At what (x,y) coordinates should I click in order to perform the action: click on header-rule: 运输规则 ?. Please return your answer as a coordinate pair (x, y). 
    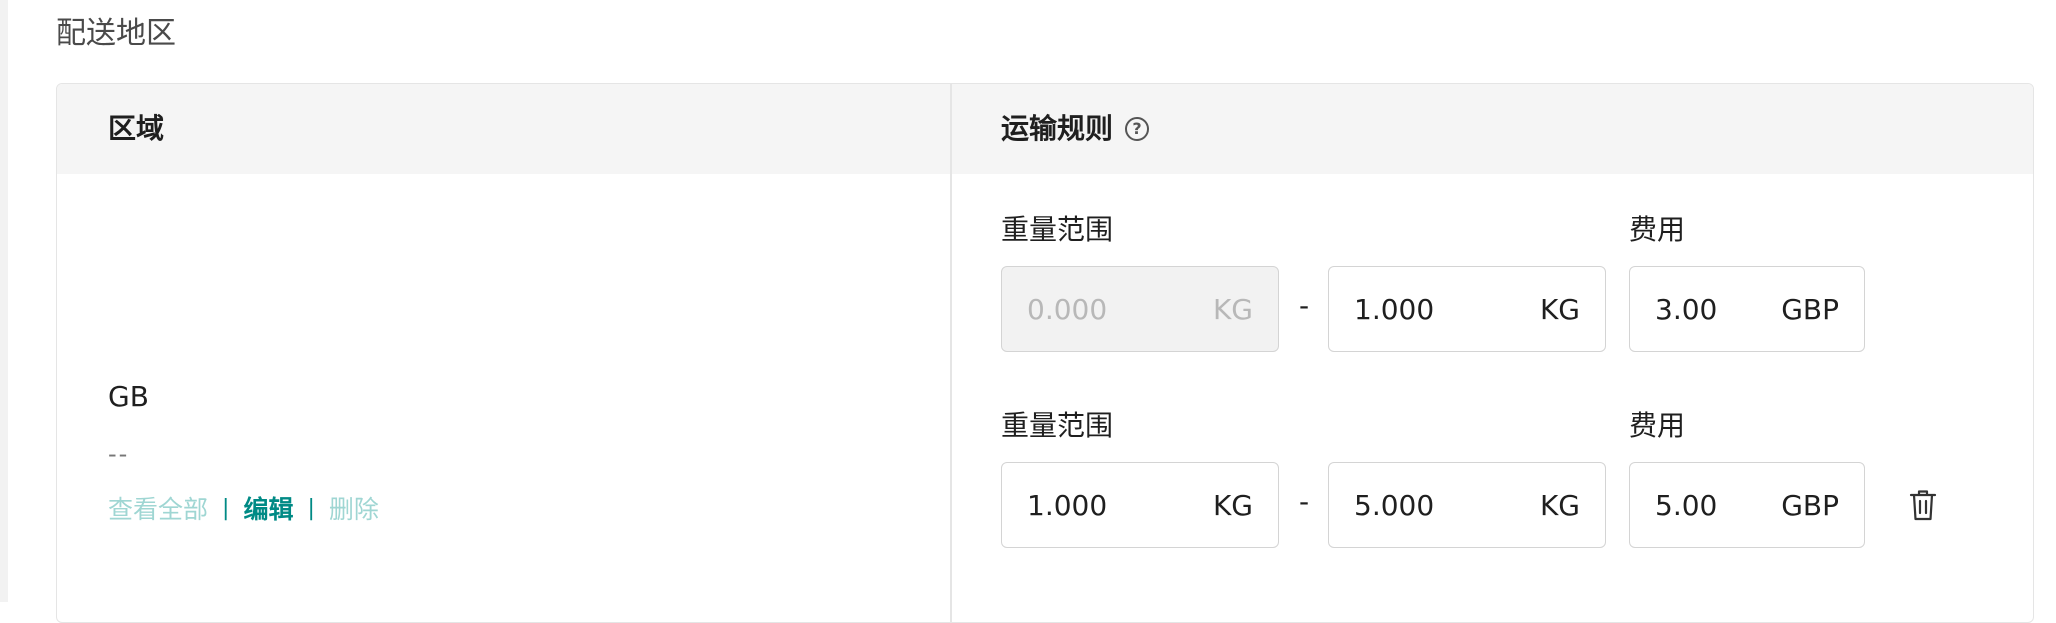
    Looking at the image, I should click on (1075, 129).